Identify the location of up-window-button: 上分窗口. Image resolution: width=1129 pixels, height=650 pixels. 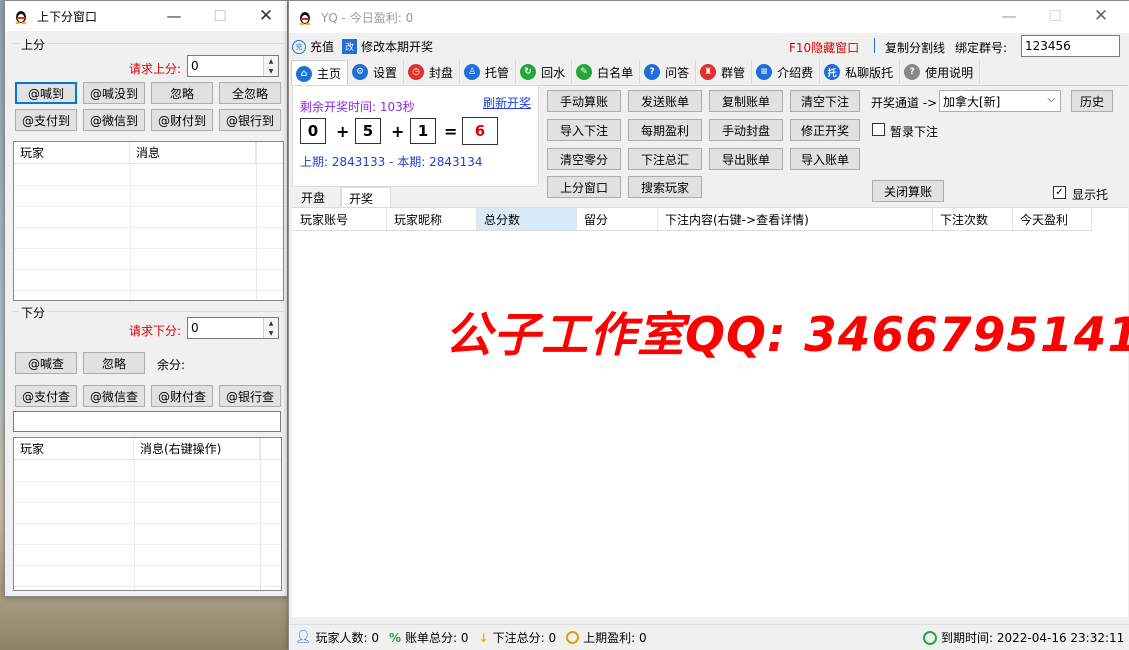
(584, 187).